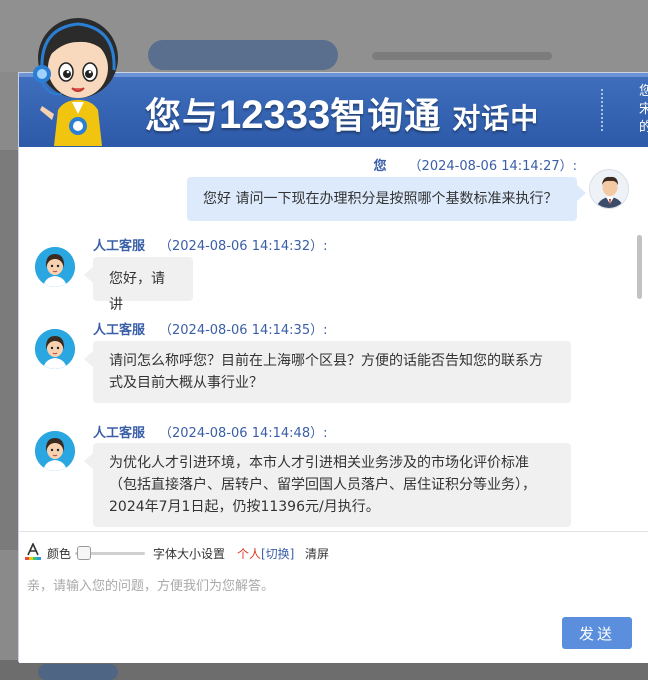  Describe the element at coordinates (189, 554) in the screenshot. I see `font-size-label: 字体大小设置` at that location.